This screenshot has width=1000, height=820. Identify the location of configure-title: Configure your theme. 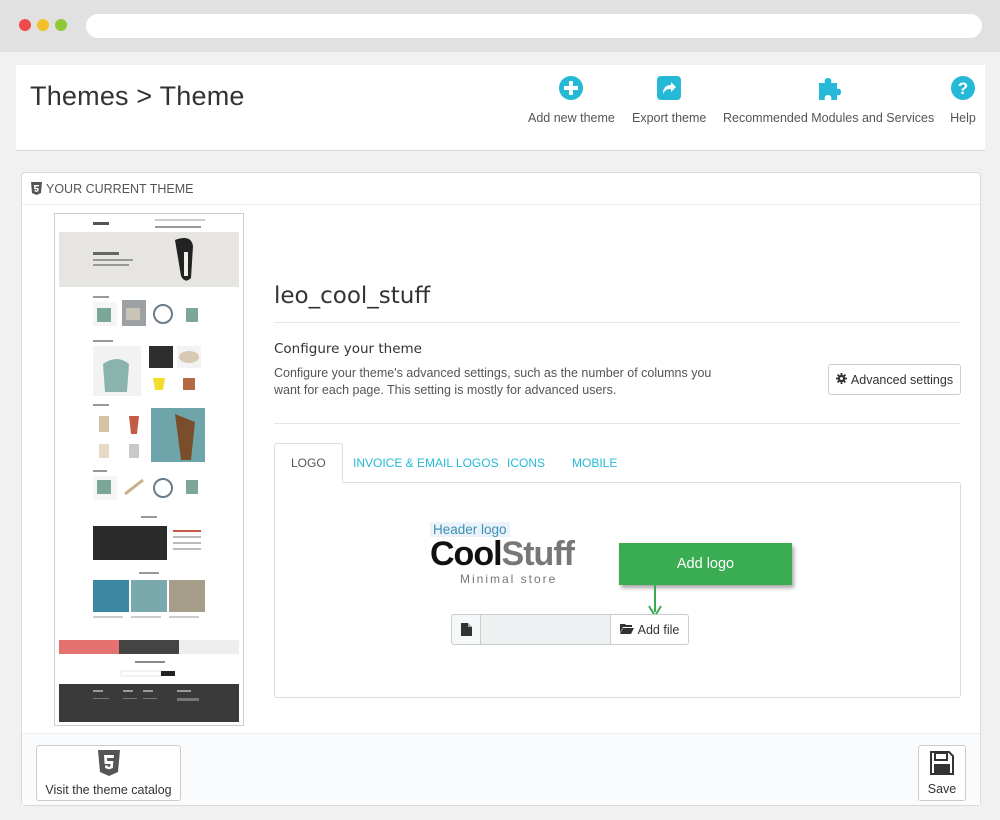
(348, 349).